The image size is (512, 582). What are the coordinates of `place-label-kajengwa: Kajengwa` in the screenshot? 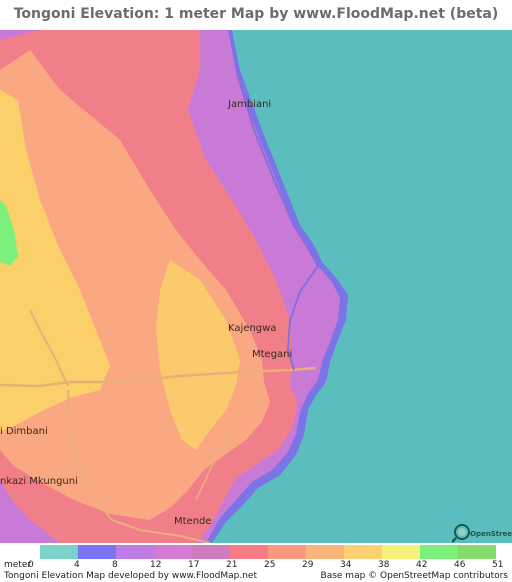 It's located at (252, 328).